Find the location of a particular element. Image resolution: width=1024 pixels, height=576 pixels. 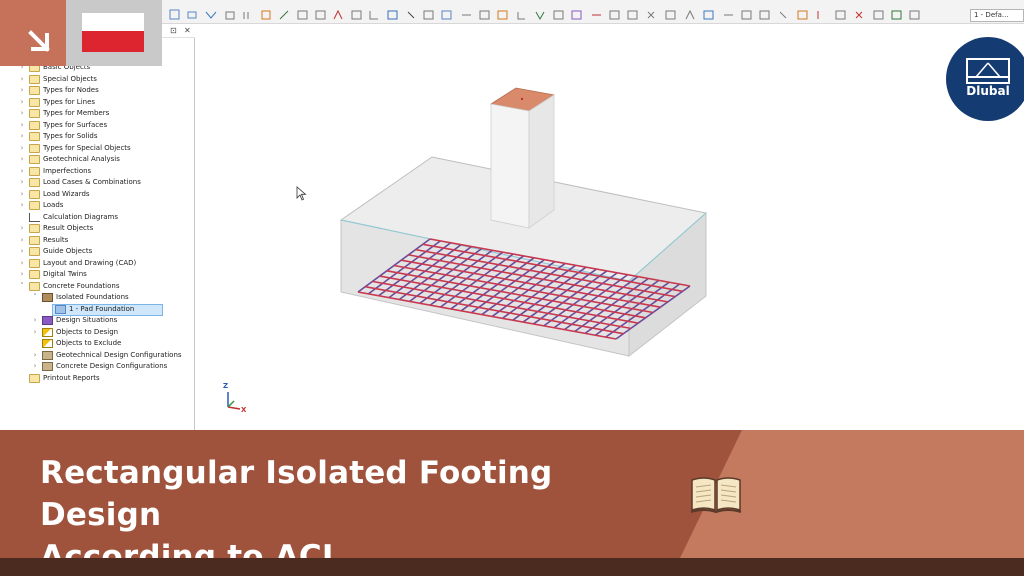

tree-item-label: Loads is located at coordinates (53, 205).